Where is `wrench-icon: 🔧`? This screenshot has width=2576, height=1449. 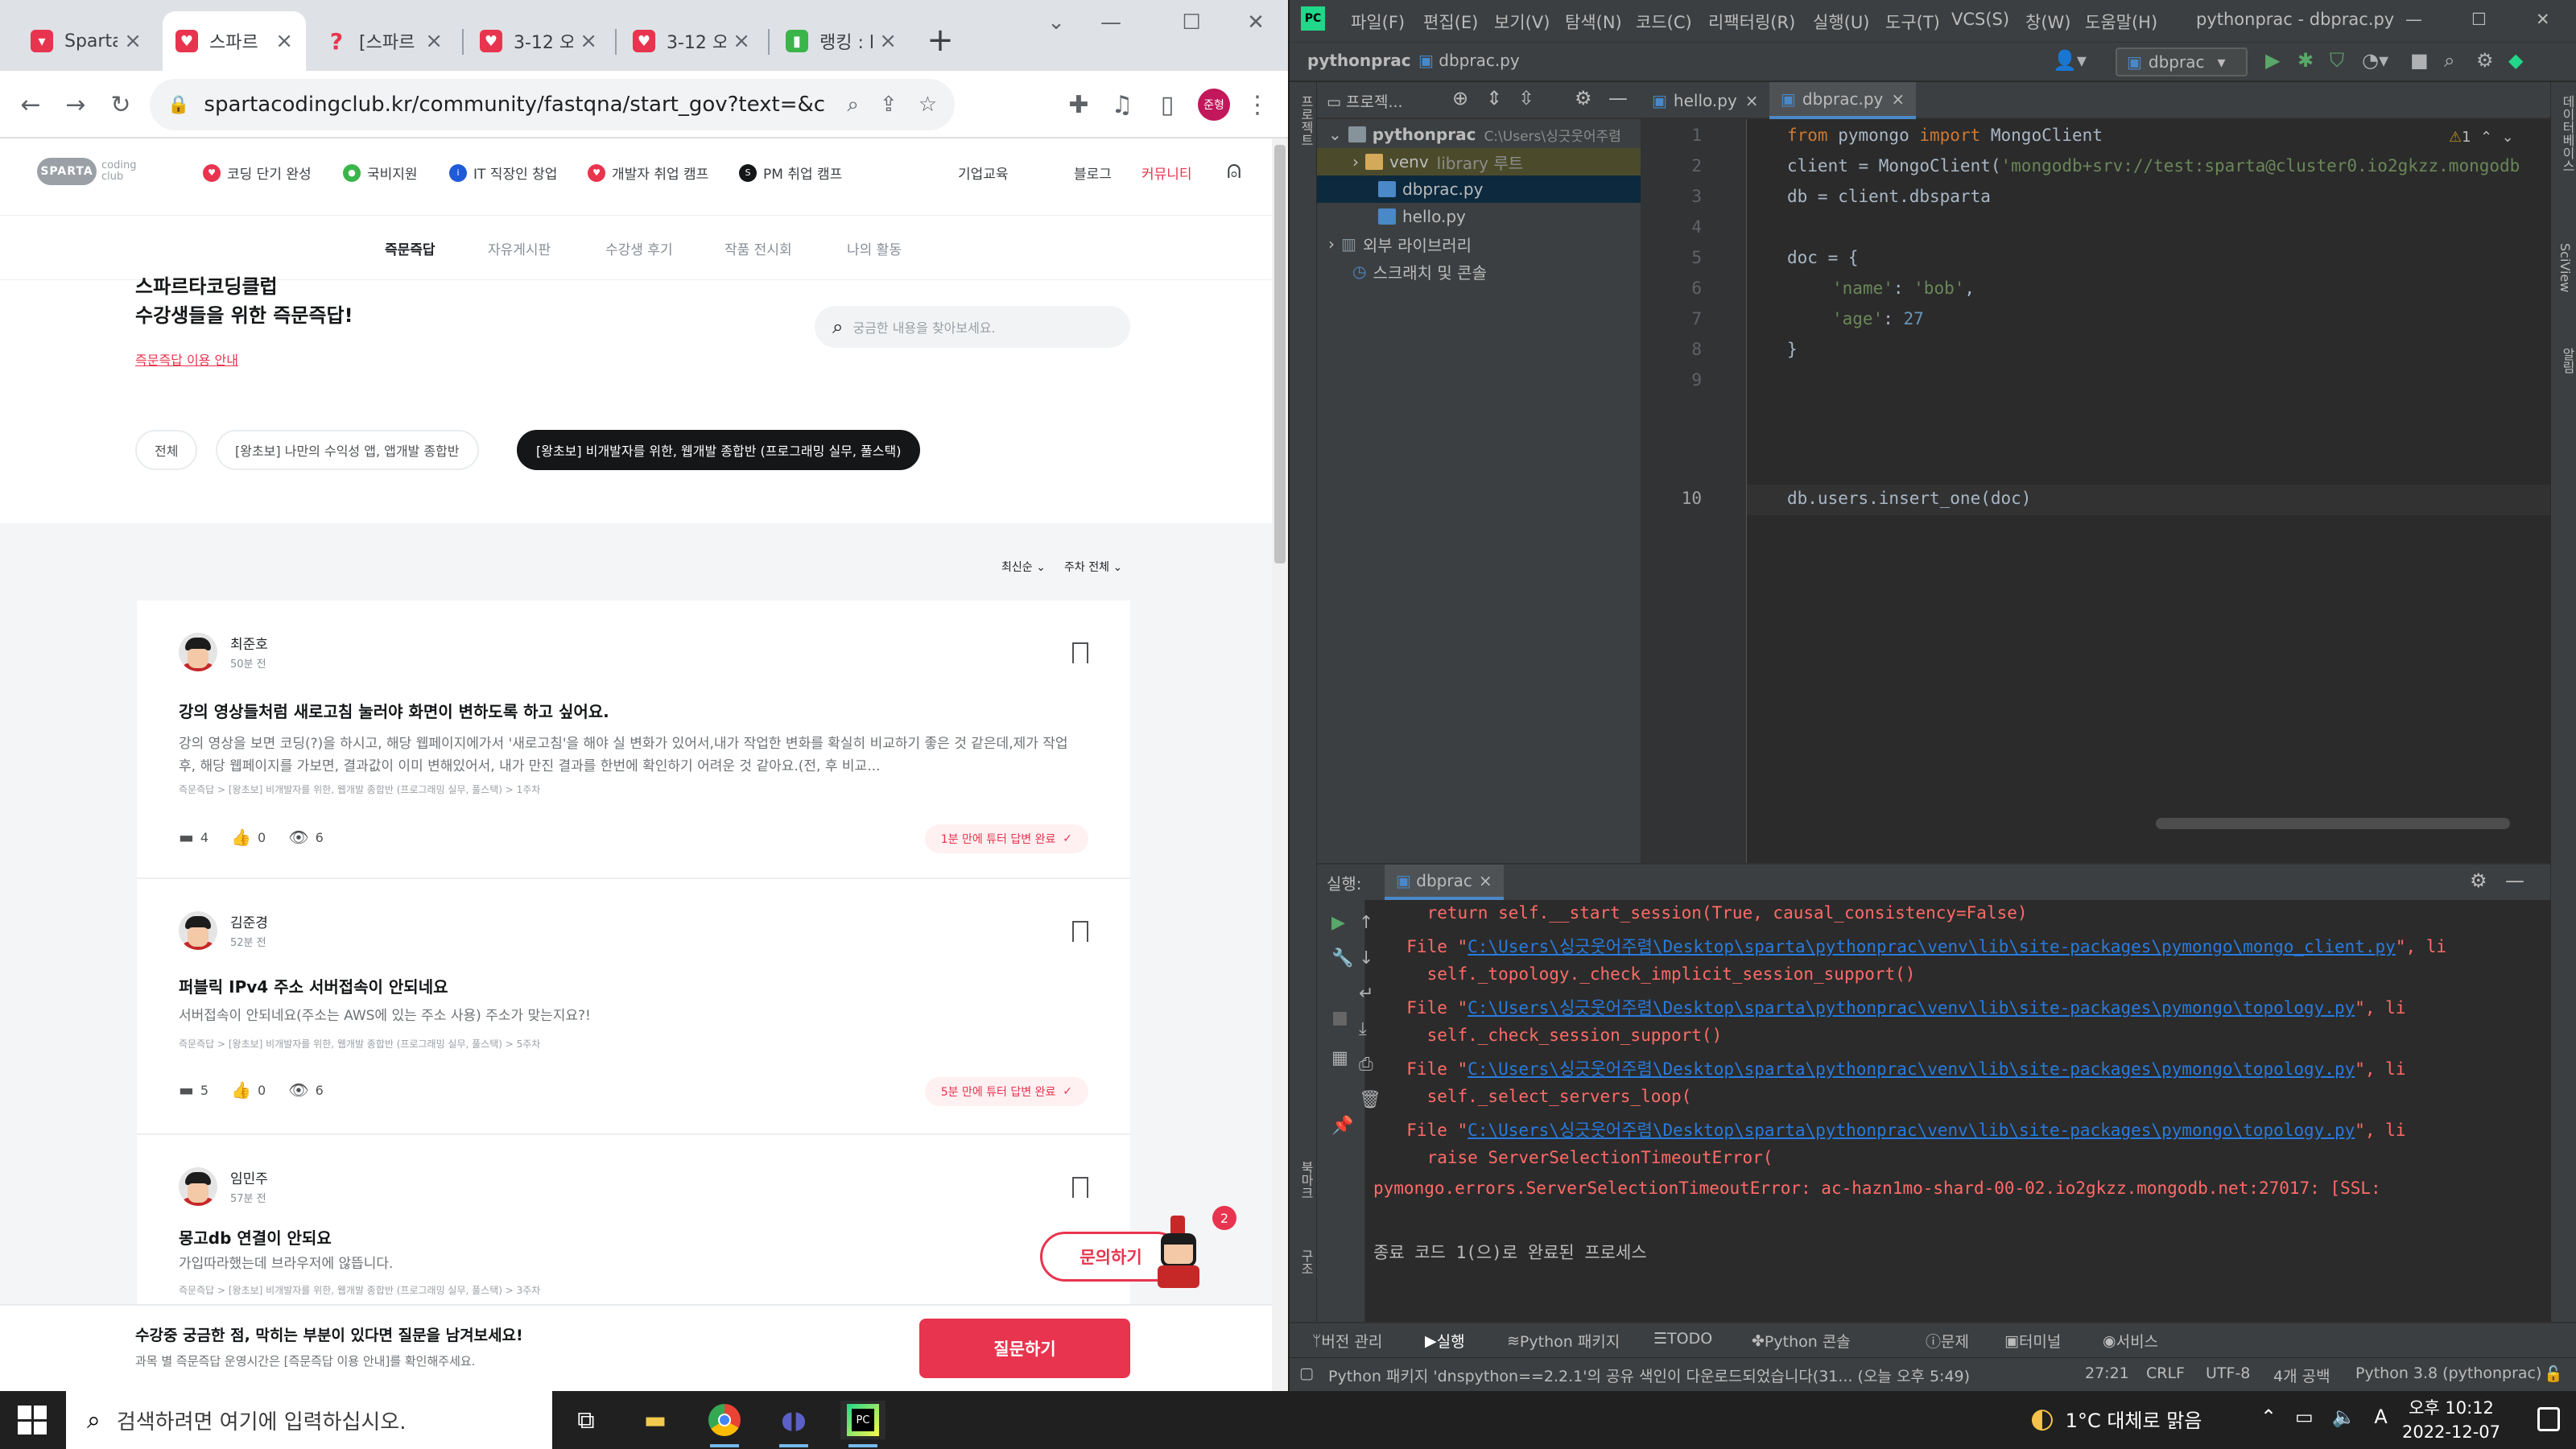
wrench-icon: 🔧 is located at coordinates (1342, 958).